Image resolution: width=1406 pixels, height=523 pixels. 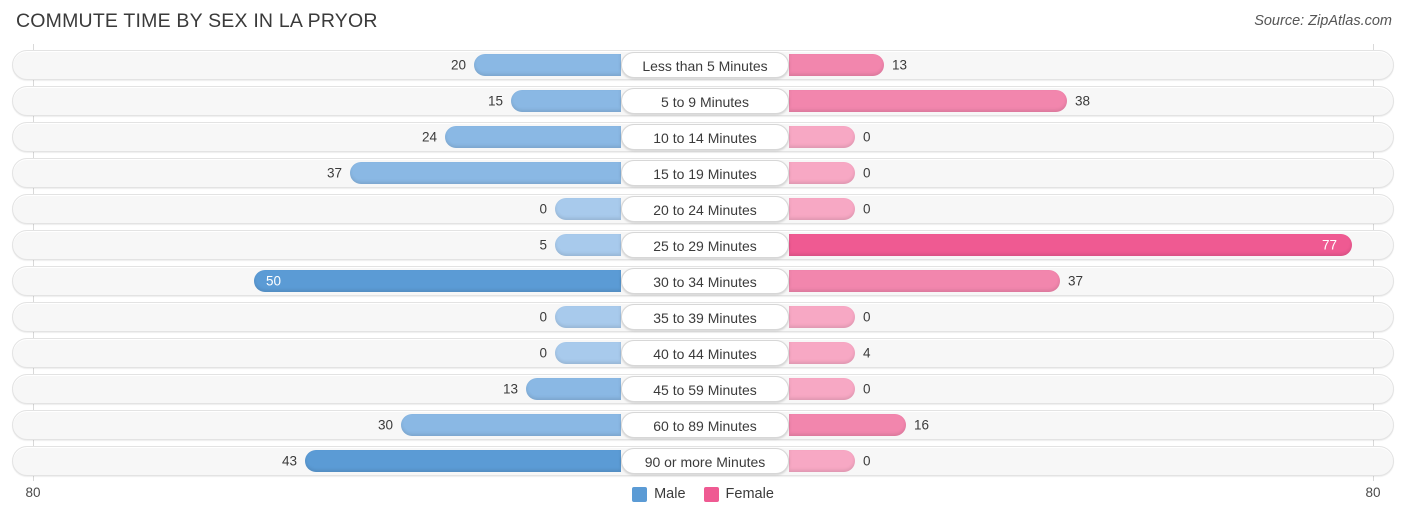 I want to click on category-label: 90 or more Minutes, so click(x=705, y=461).